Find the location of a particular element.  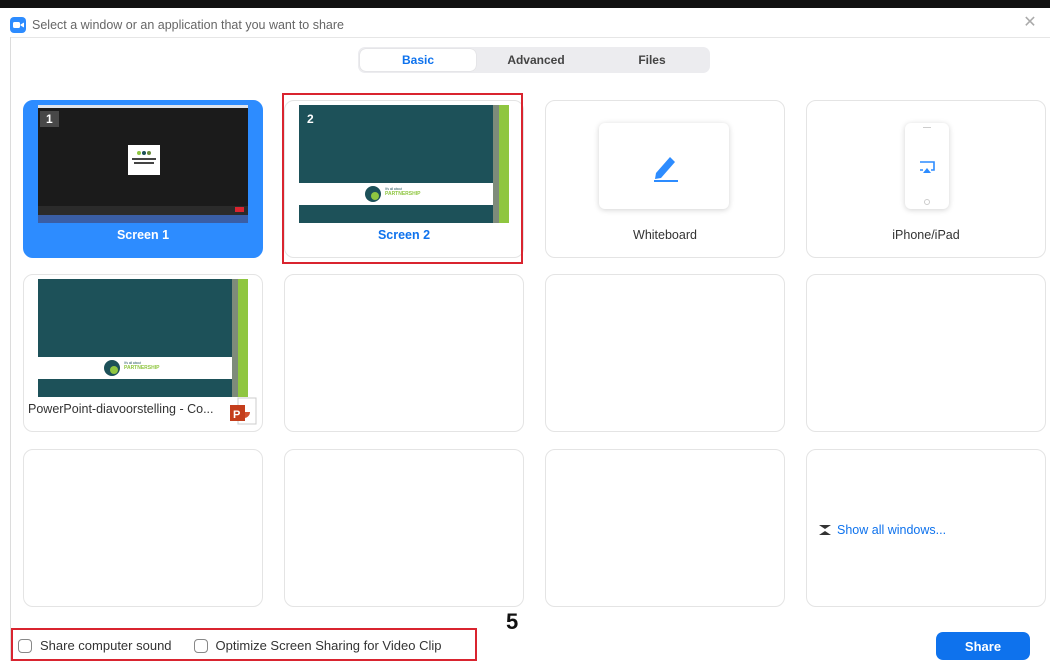

tile-whiteboard: Whiteboard is located at coordinates (665, 179).